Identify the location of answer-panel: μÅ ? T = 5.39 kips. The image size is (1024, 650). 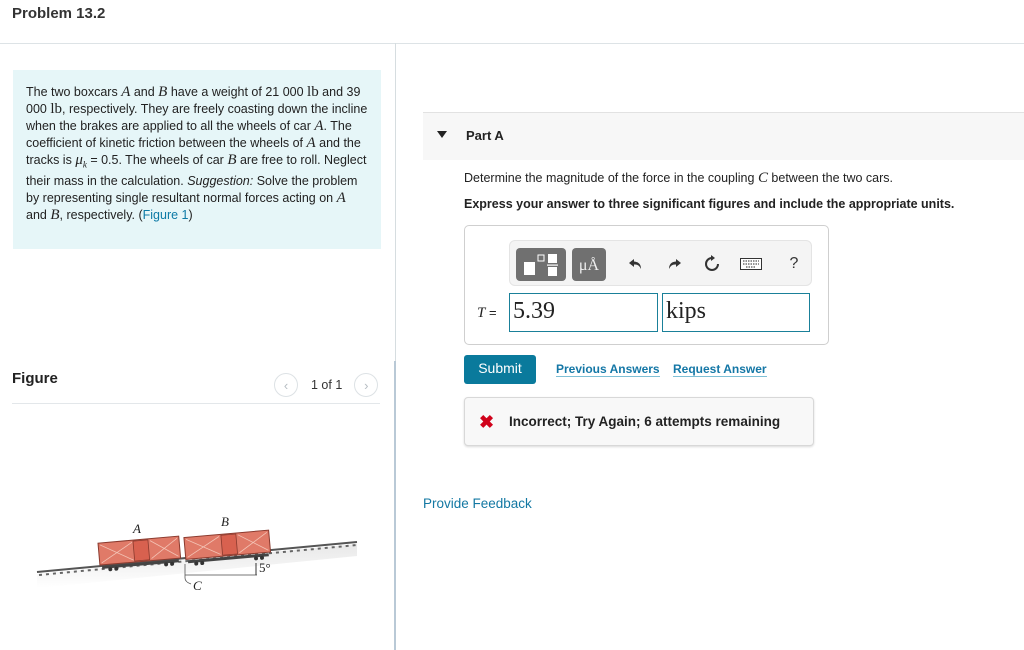
(646, 285).